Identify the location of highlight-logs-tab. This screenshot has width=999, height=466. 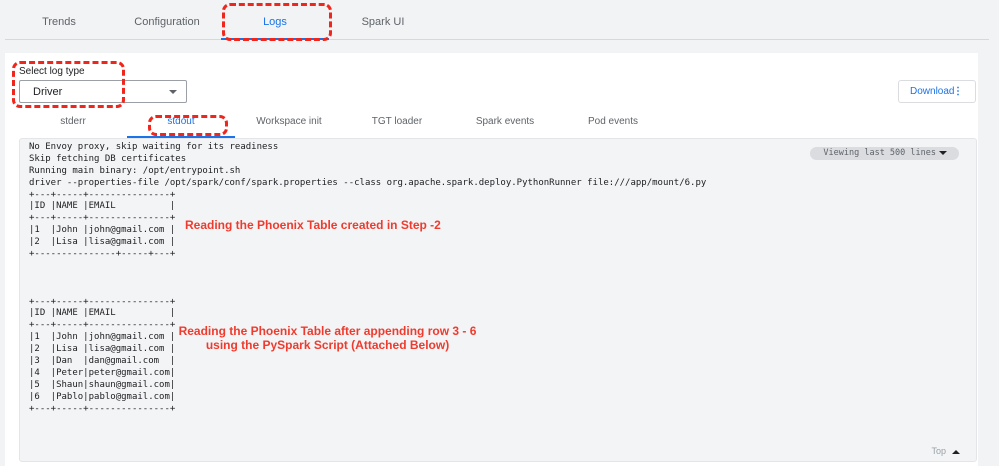
(277, 22).